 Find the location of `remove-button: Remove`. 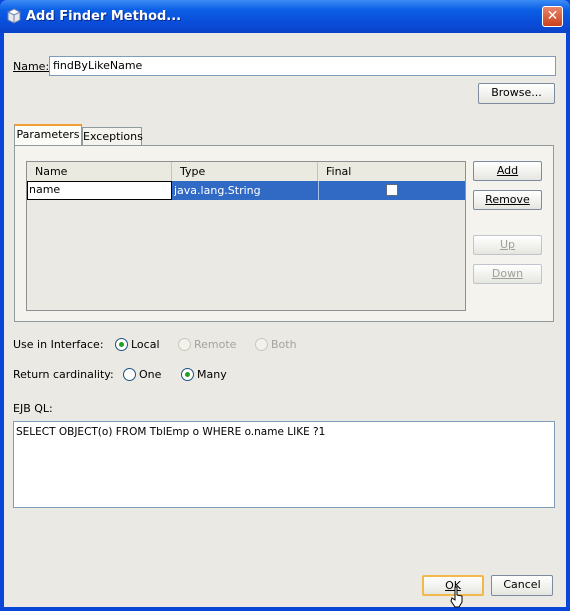

remove-button: Remove is located at coordinates (507, 200).